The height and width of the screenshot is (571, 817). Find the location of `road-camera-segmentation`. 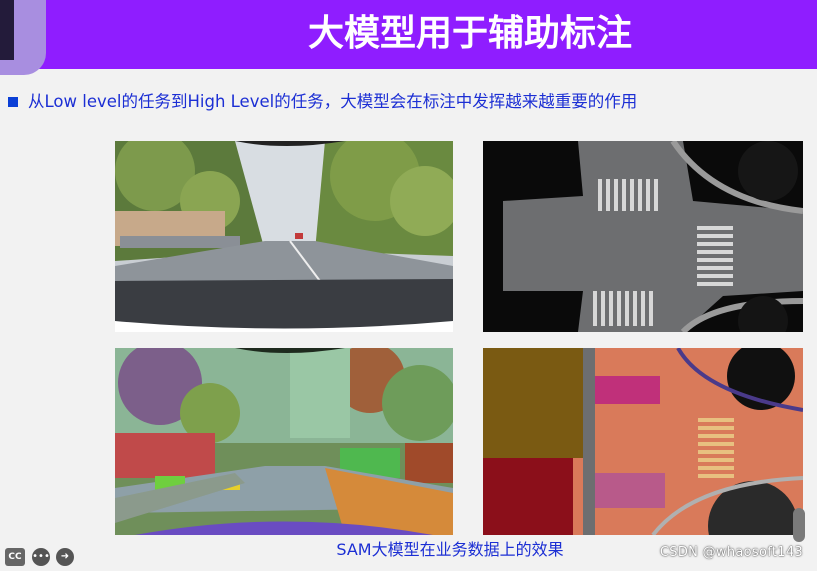

road-camera-segmentation is located at coordinates (284, 441).